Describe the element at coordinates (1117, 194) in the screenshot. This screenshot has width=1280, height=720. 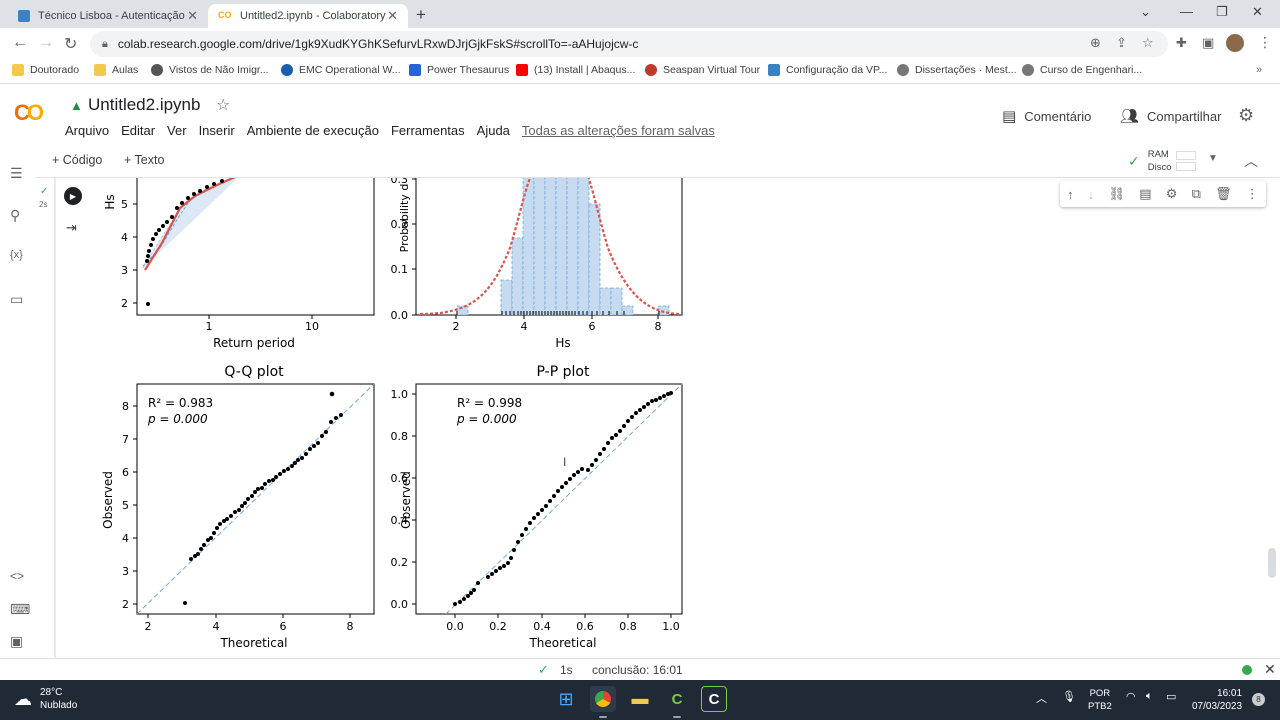
I see `link-icon: ⛓` at that location.